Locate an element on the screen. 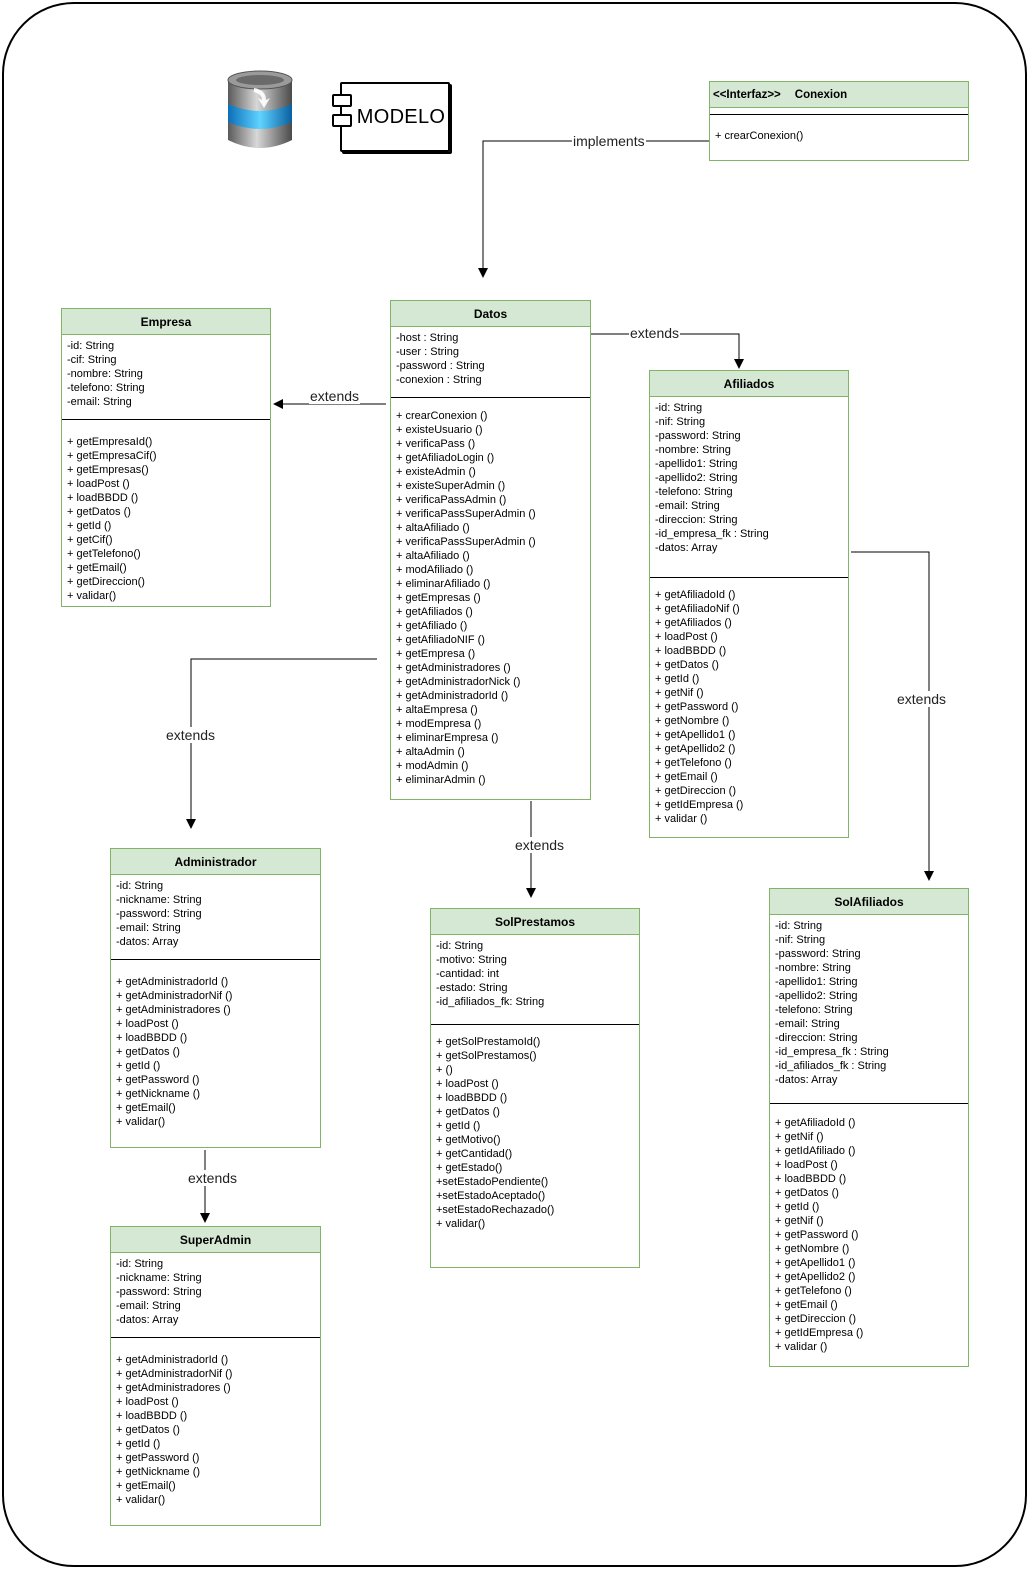  attribute-row: -nickname: String is located at coordinates (159, 1278).